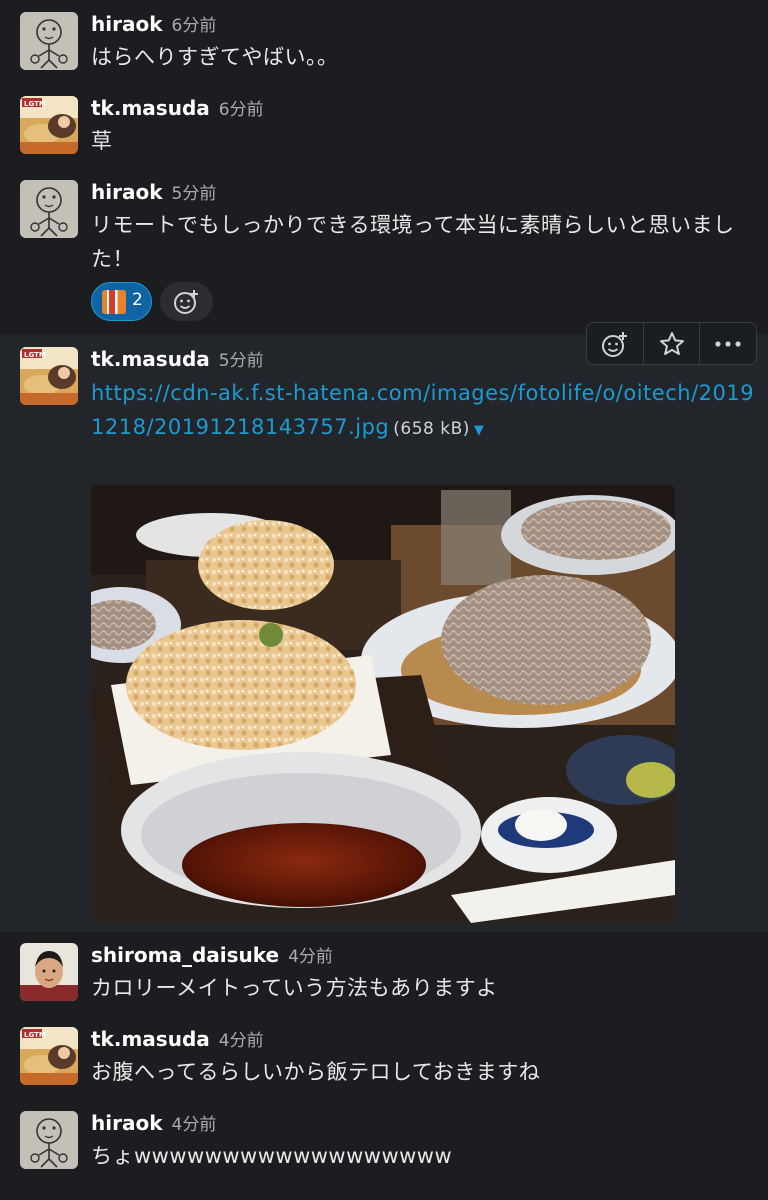  What do you see at coordinates (294, 988) in the screenshot?
I see `message-text: カロリーメイトっていう方法もありますよ` at bounding box center [294, 988].